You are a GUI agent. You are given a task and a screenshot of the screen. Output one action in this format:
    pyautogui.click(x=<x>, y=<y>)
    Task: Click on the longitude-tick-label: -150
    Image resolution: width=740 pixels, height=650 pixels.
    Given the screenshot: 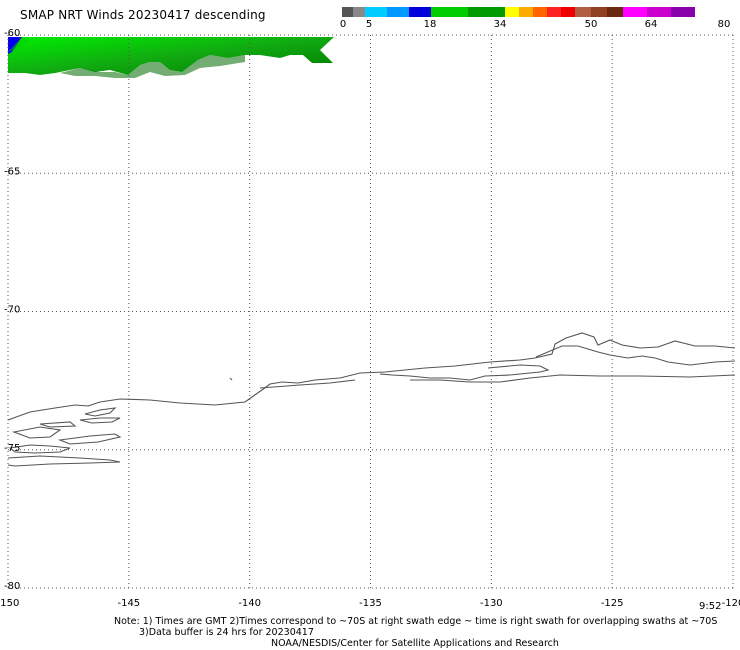 What is the action you would take?
    pyautogui.click(x=9, y=603)
    